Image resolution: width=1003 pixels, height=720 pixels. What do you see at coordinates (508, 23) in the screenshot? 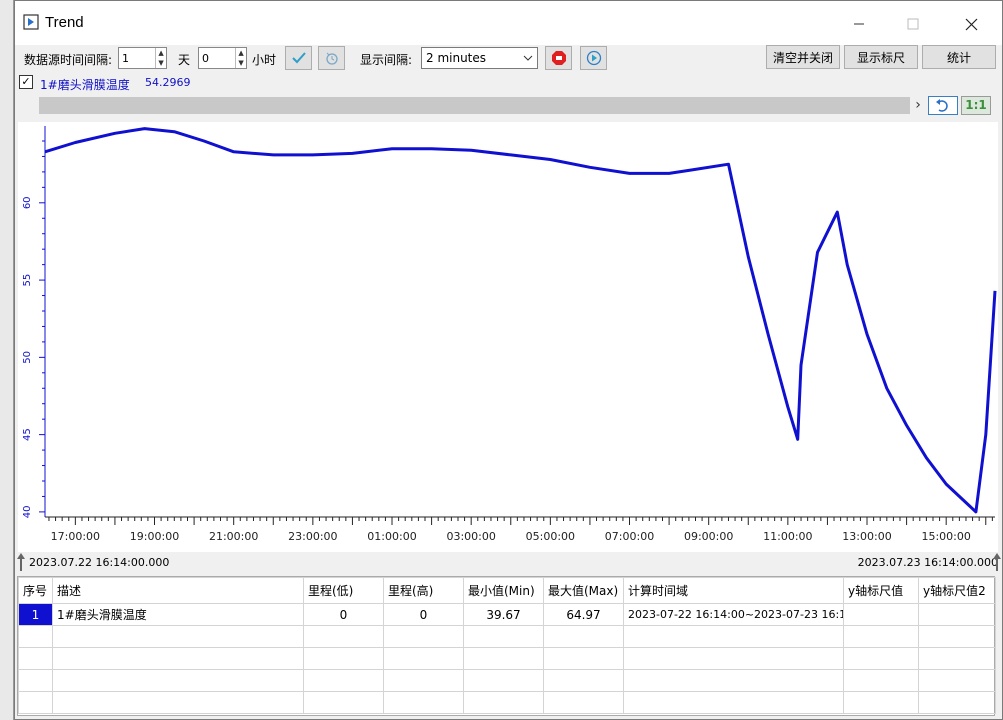
I see `title-bar: Trend` at bounding box center [508, 23].